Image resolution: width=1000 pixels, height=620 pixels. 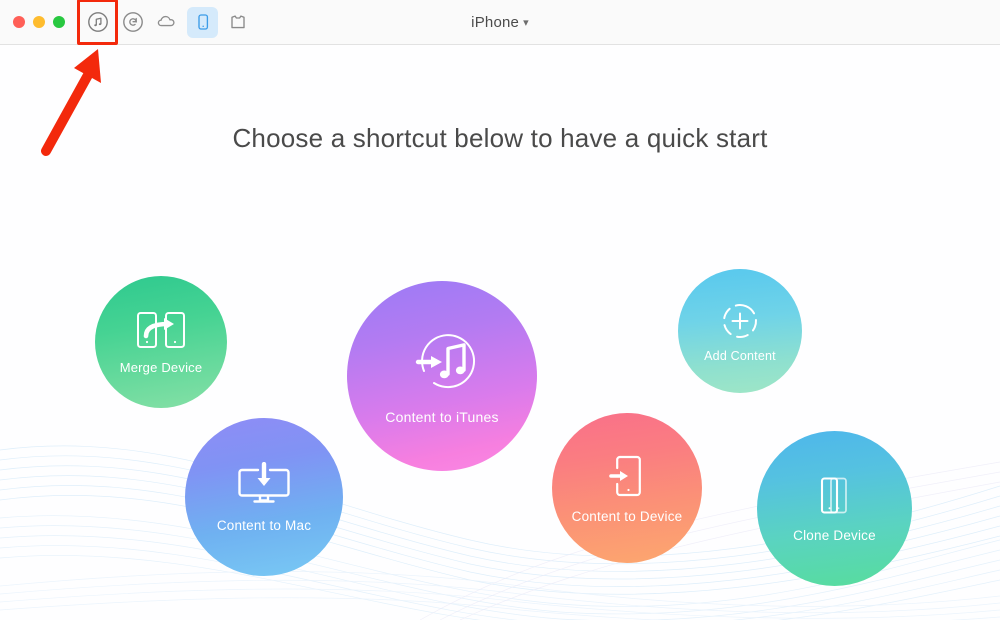 I want to click on two-phones-arrow-icon, so click(x=161, y=331).